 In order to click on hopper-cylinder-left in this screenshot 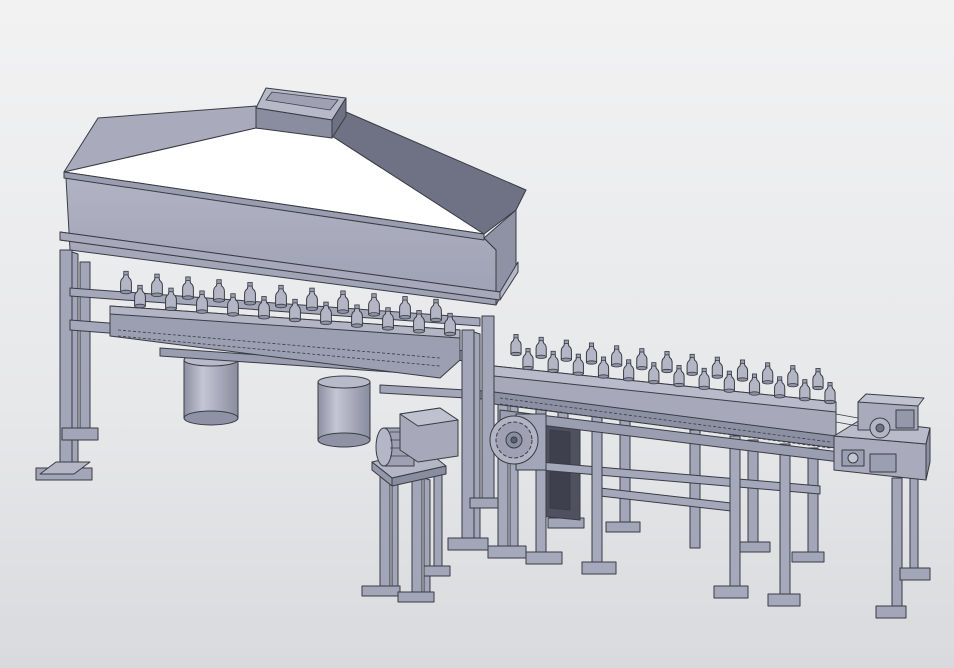, I will do `click(211, 389)`.